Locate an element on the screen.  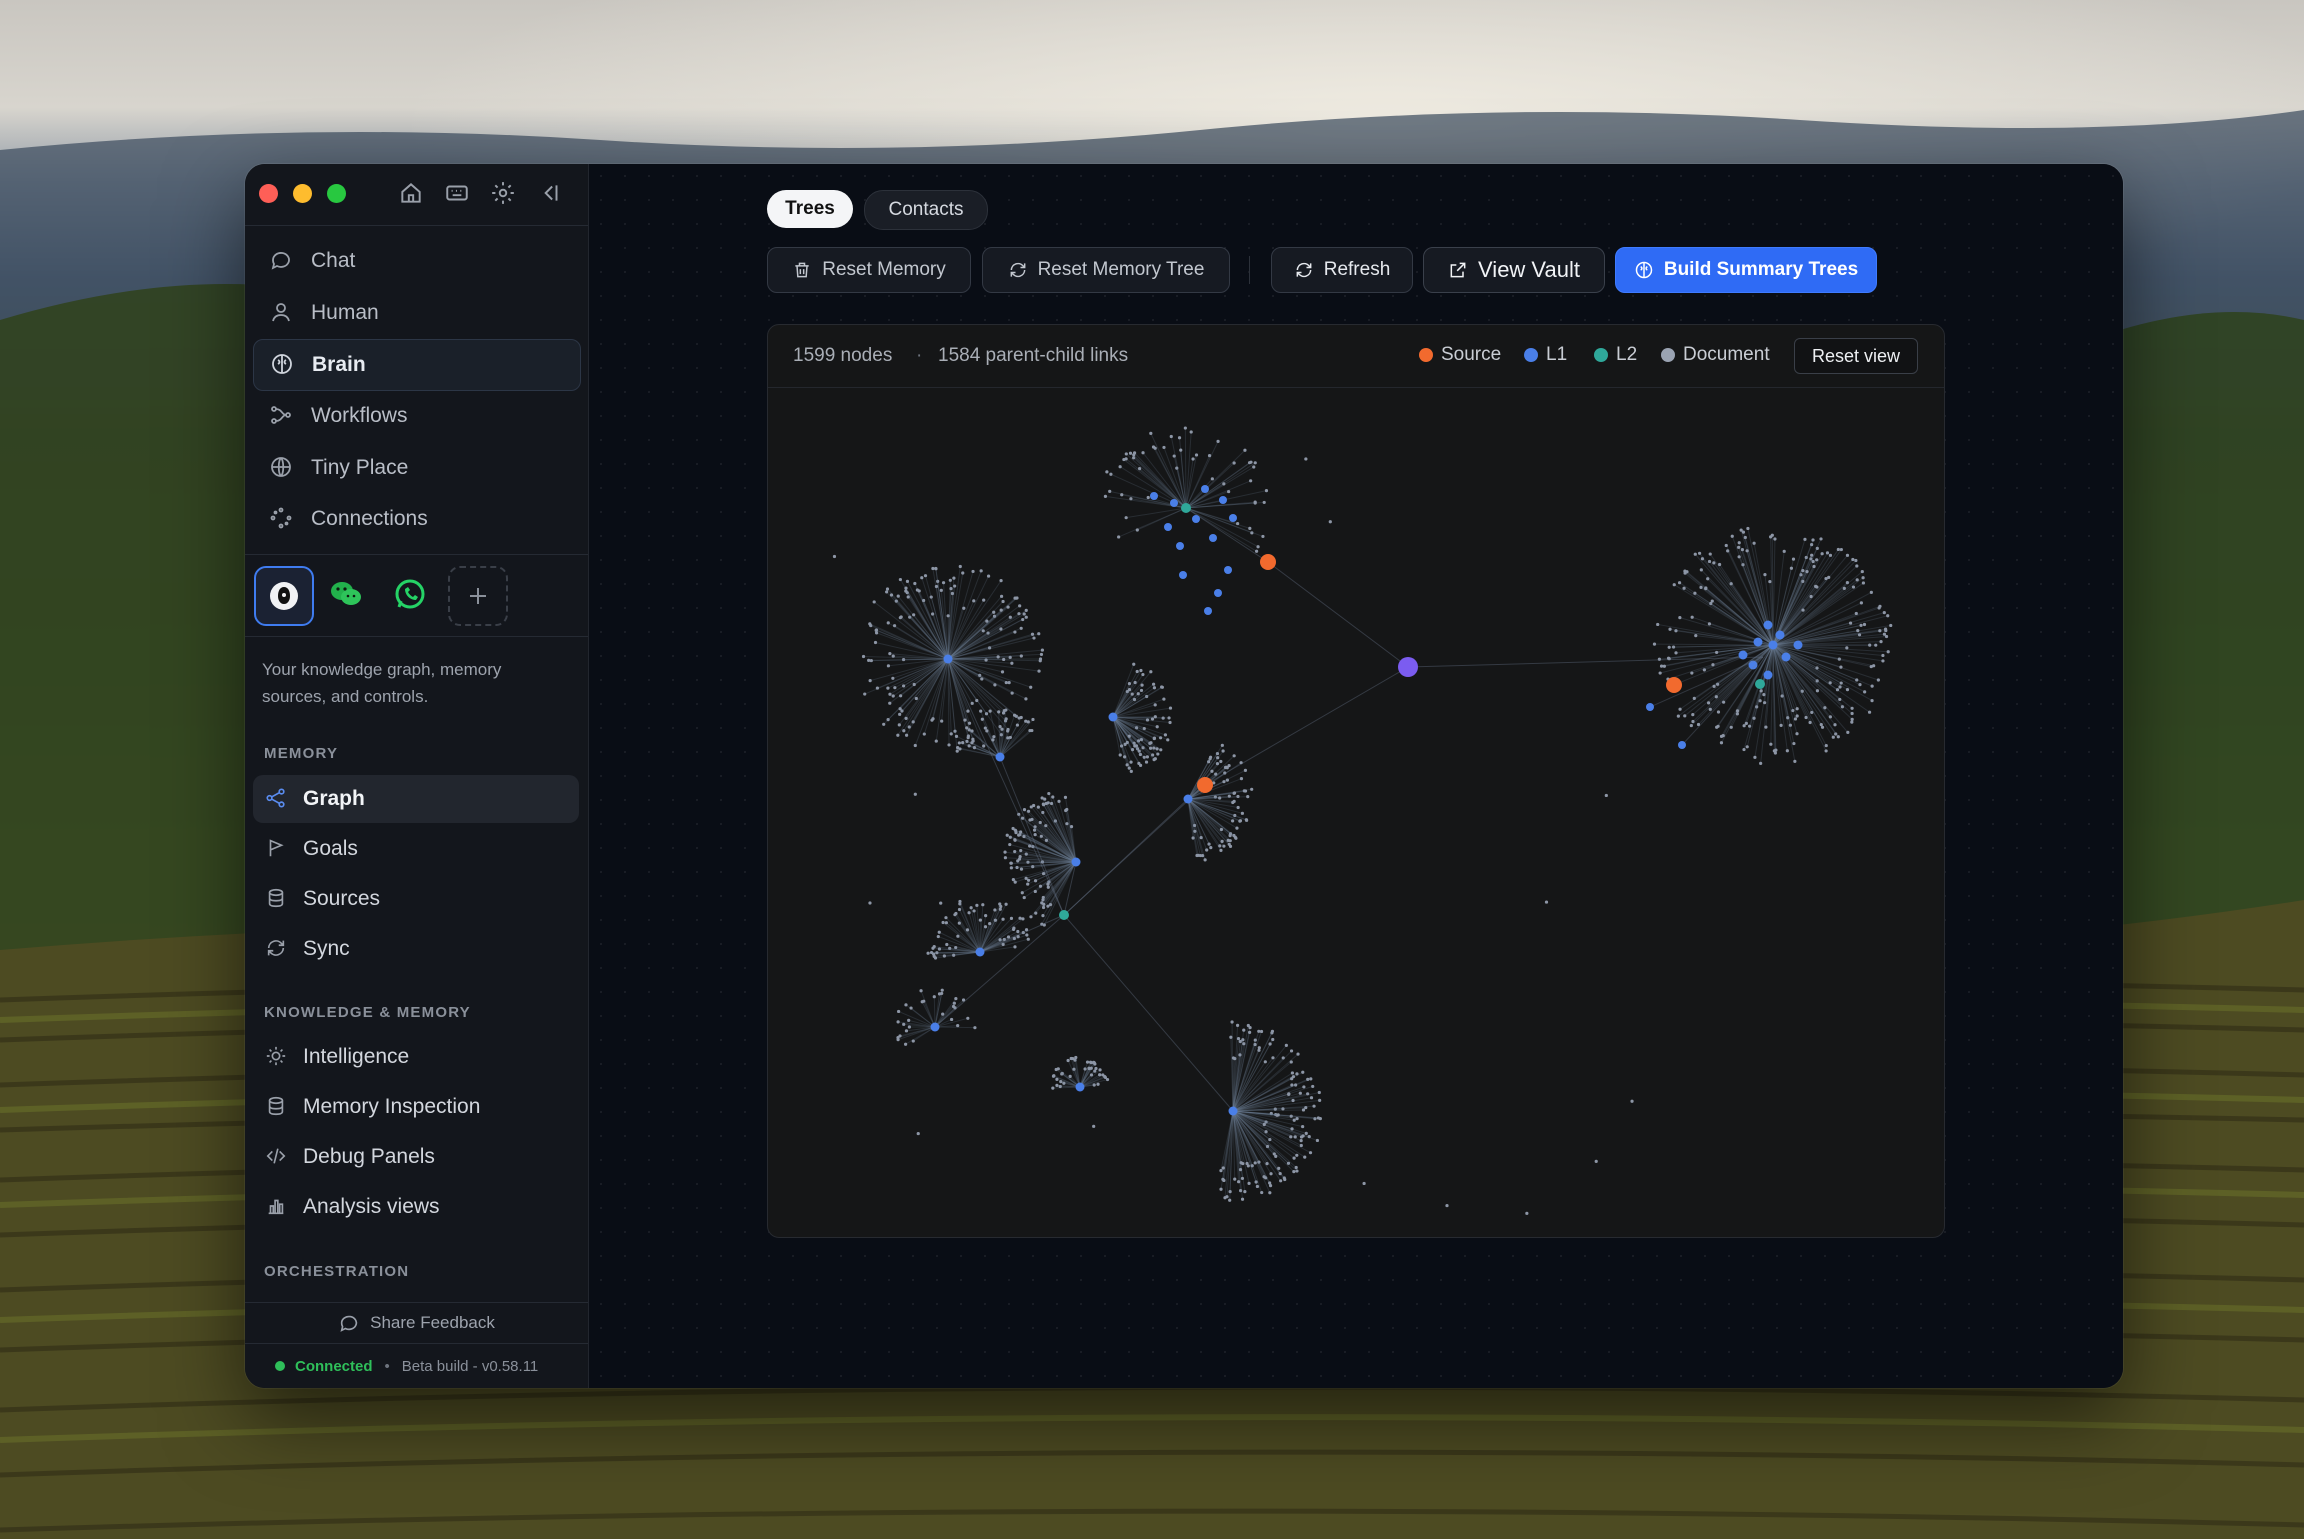
reset-memory-tree-button: Reset Memory Tree is located at coordinates (1106, 270).